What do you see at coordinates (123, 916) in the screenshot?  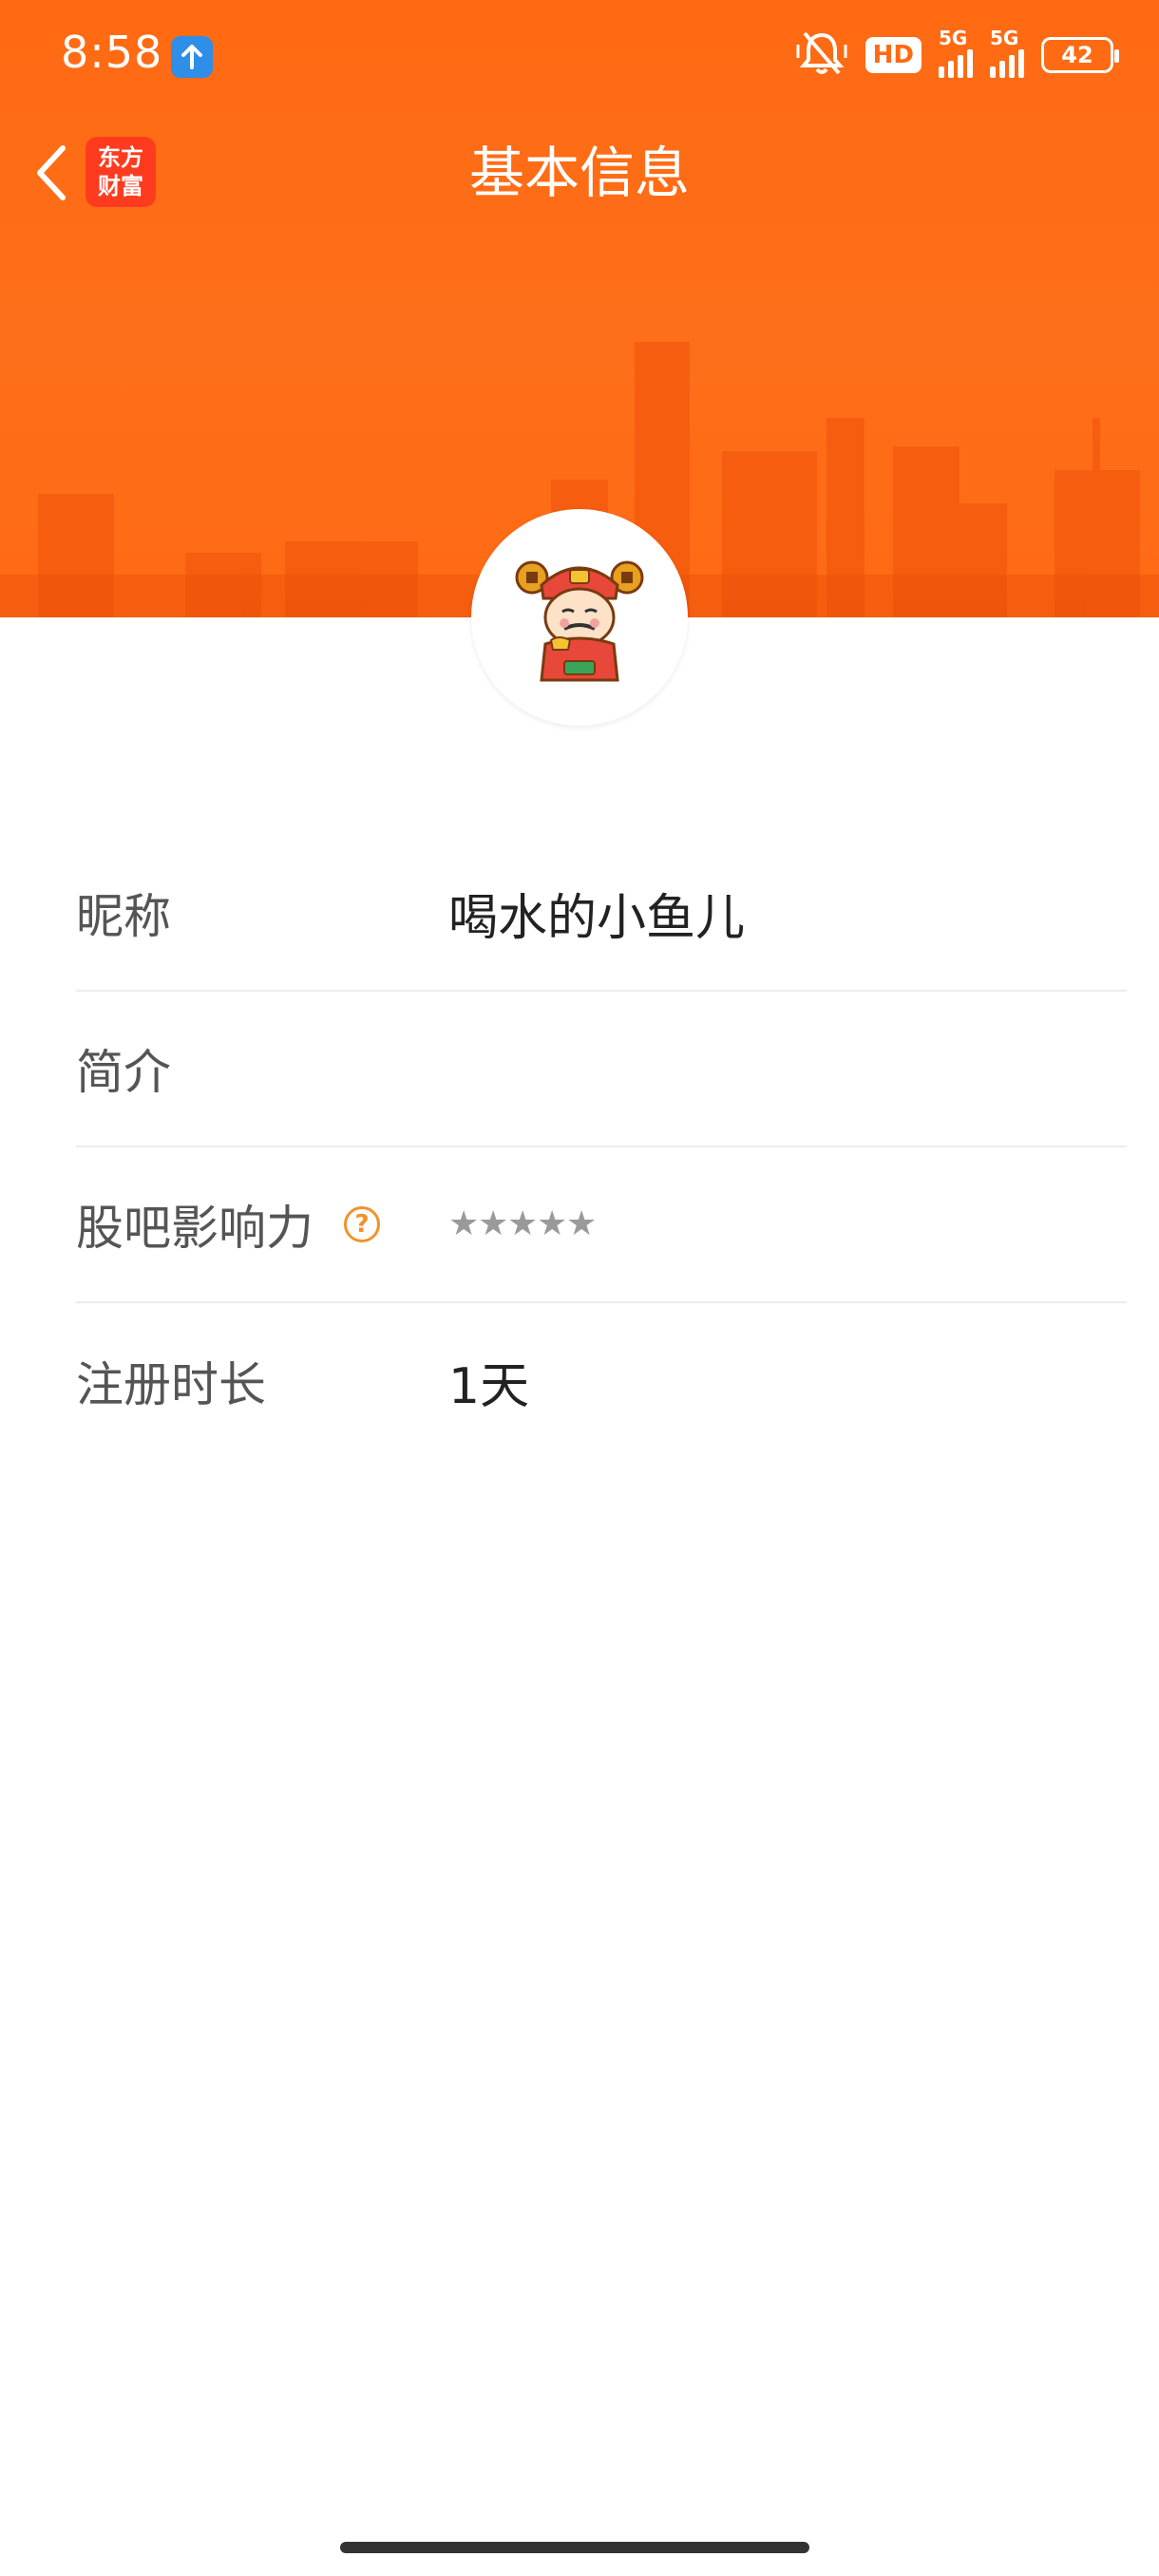 I see `nickname-label: 昵称` at bounding box center [123, 916].